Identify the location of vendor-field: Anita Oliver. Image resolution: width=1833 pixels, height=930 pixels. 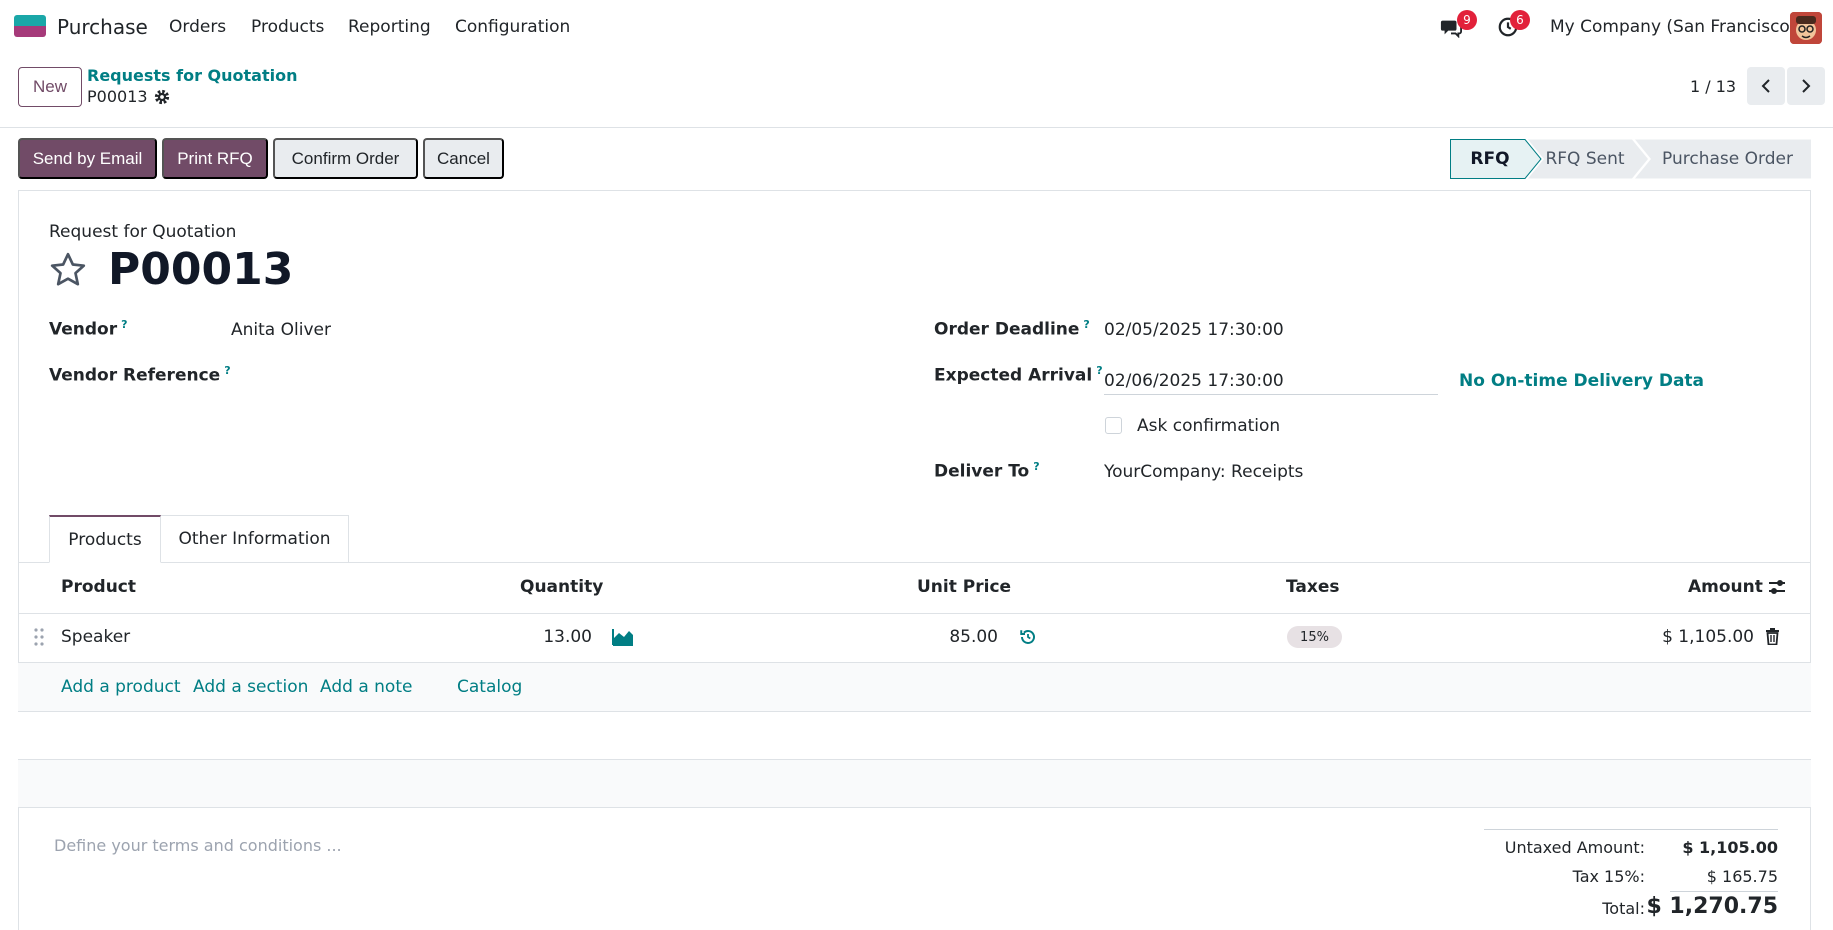
(281, 330).